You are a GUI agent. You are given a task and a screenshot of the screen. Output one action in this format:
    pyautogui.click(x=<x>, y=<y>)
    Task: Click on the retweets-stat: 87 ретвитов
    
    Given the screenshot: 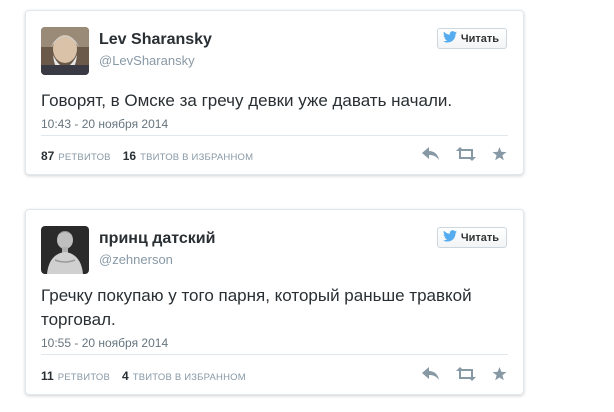 What is the action you would take?
    pyautogui.click(x=76, y=156)
    